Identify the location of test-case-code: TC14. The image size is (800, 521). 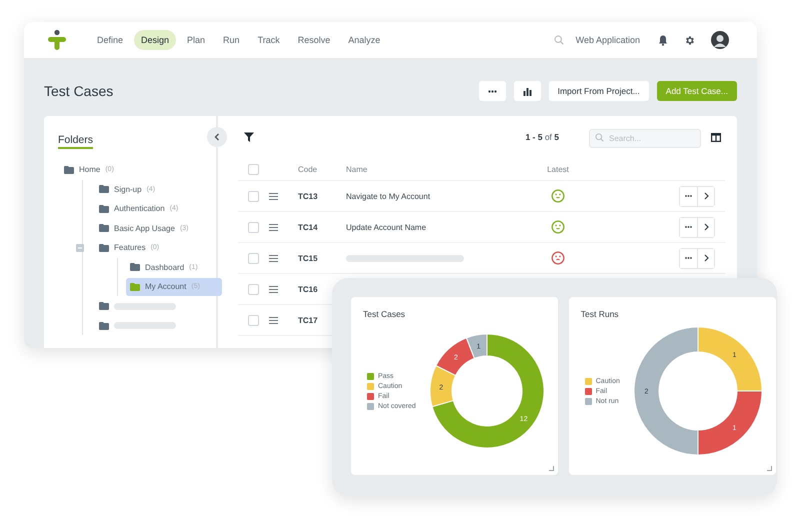
(308, 227).